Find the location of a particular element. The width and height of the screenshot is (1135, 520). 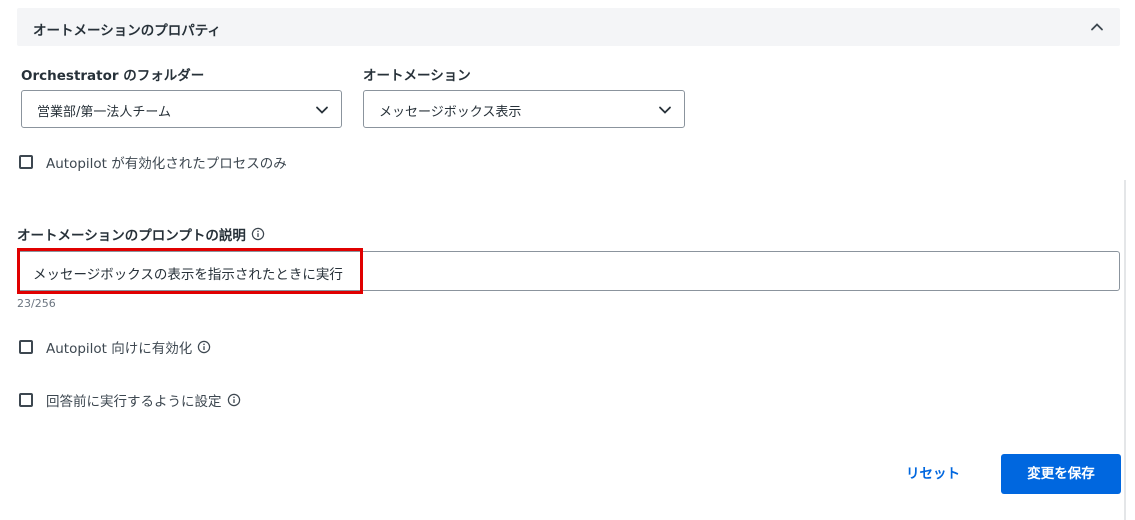

scrollbar is located at coordinates (1125, 350).